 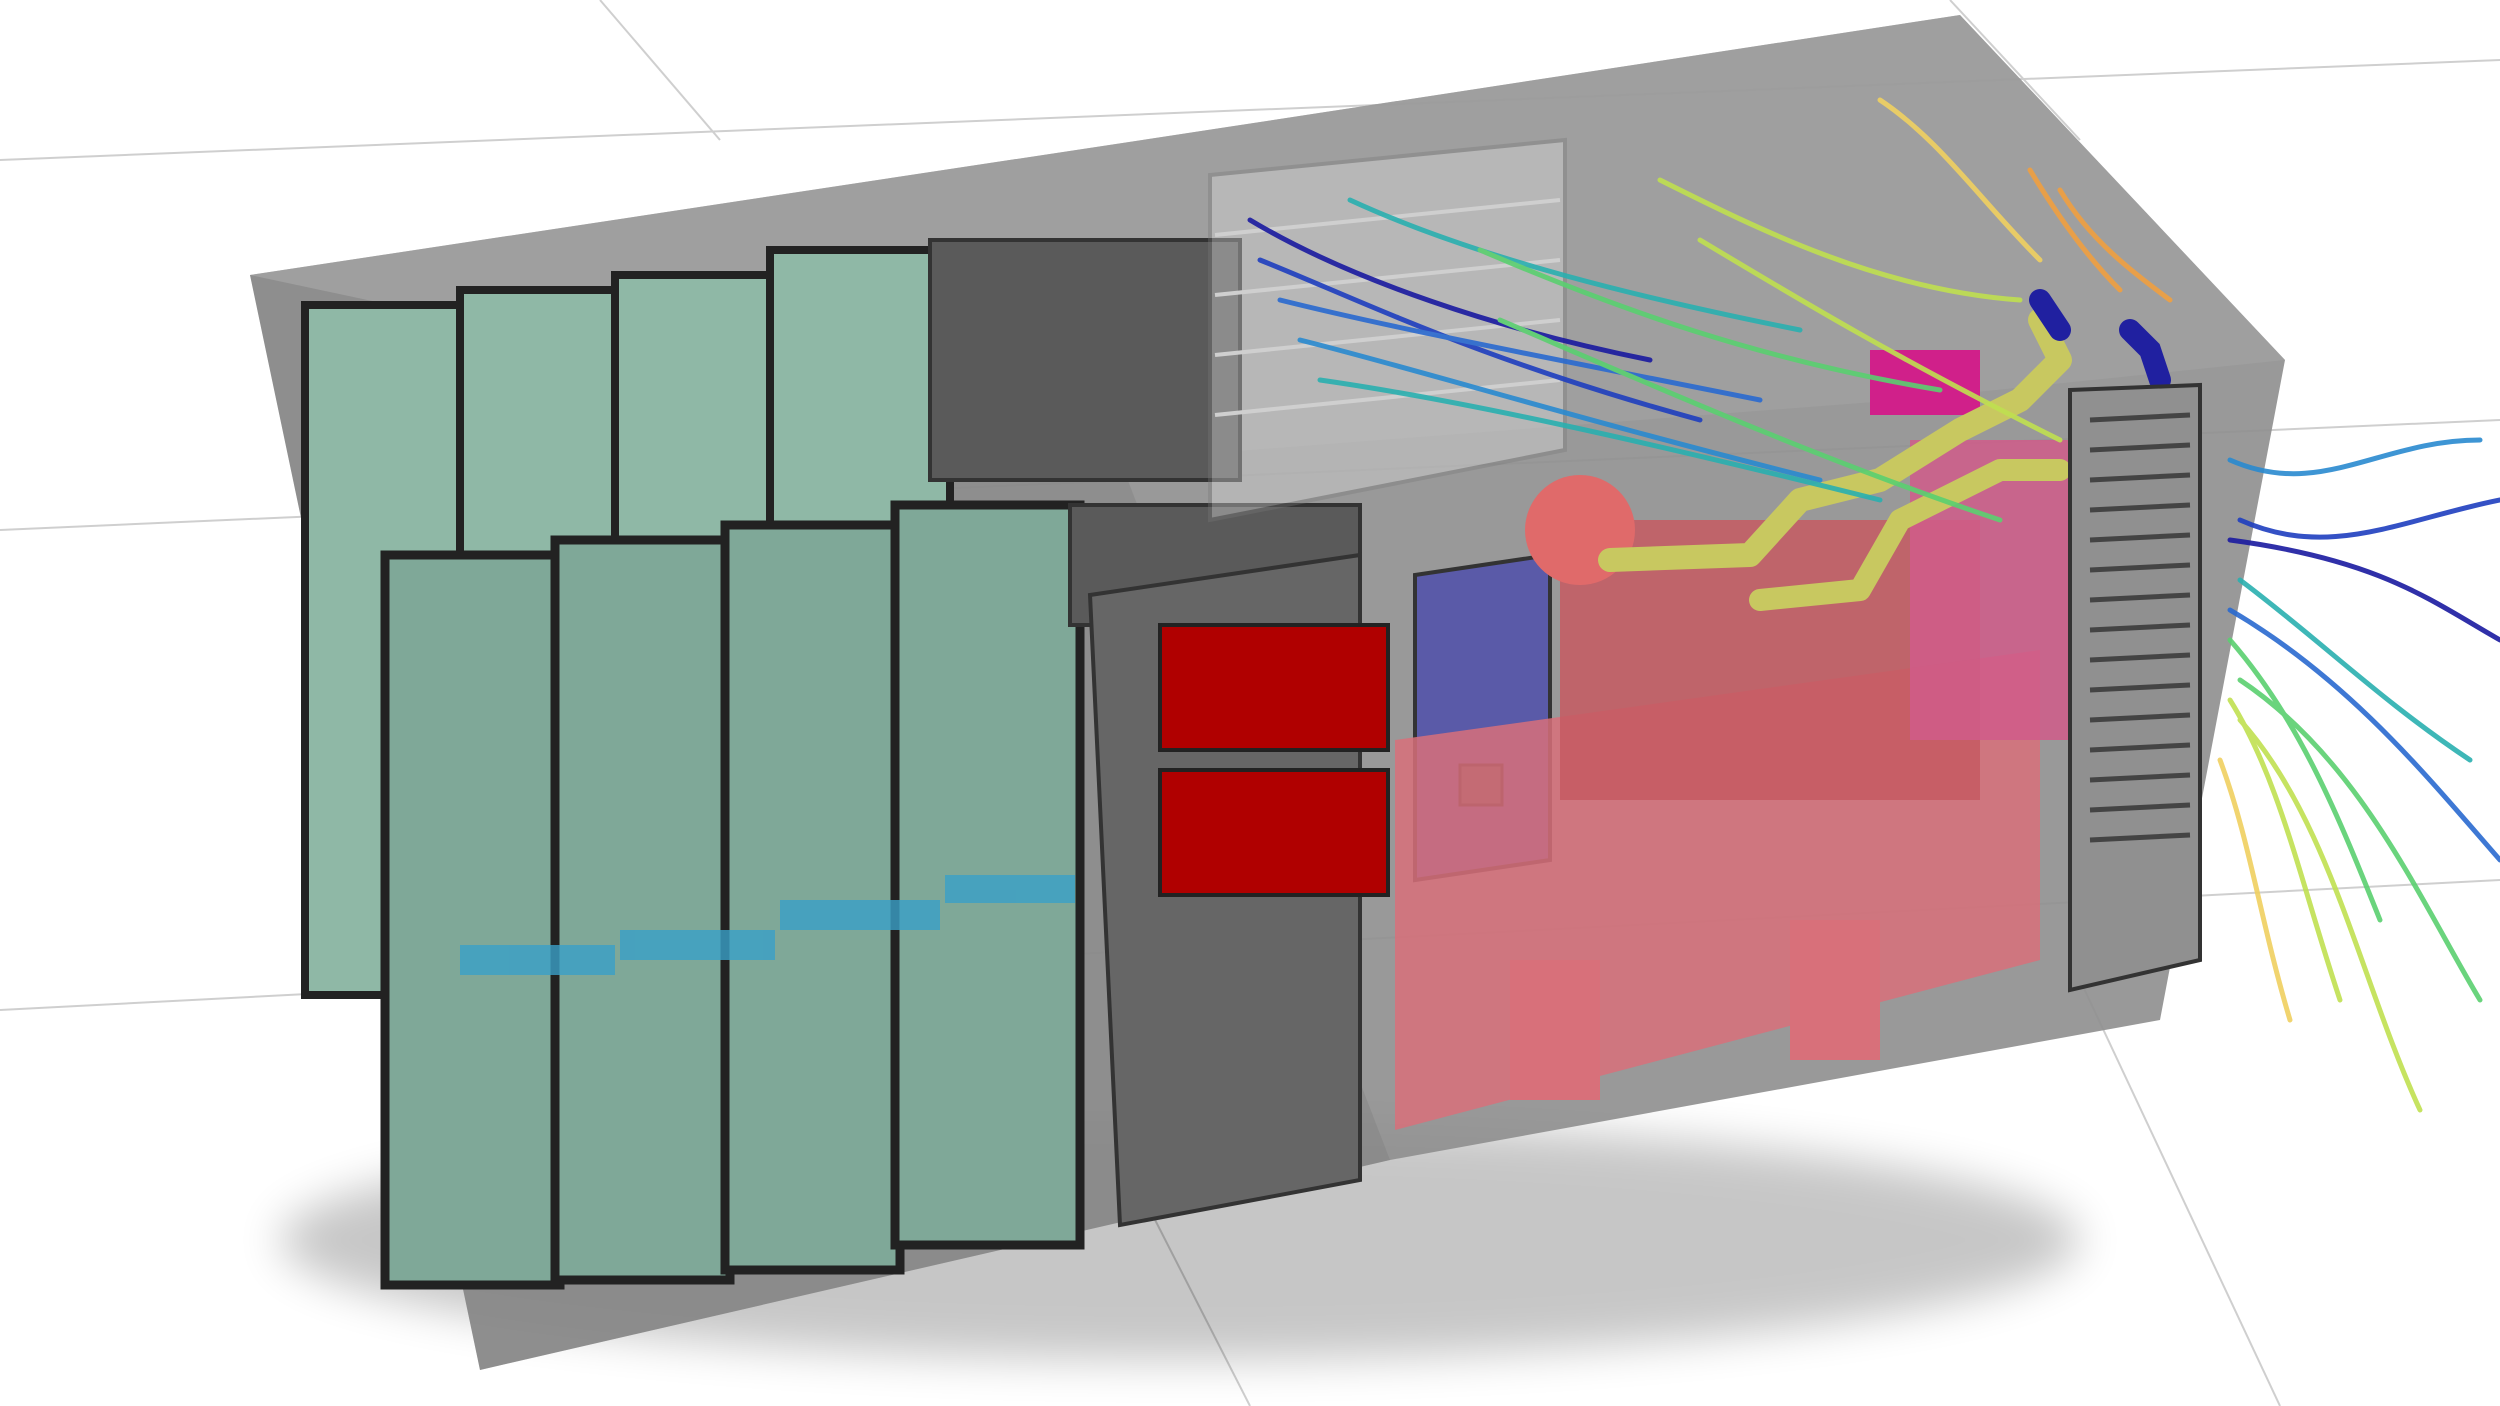 What do you see at coordinates (2135, 687) in the screenshot?
I see `radiator` at bounding box center [2135, 687].